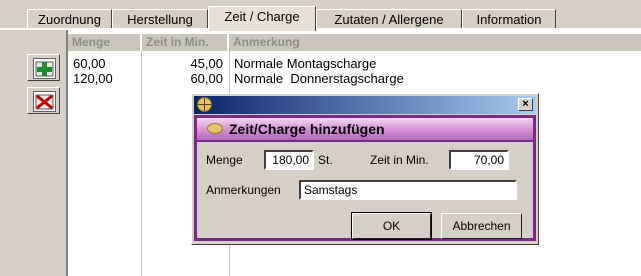  I want to click on add-row-button, so click(43, 67).